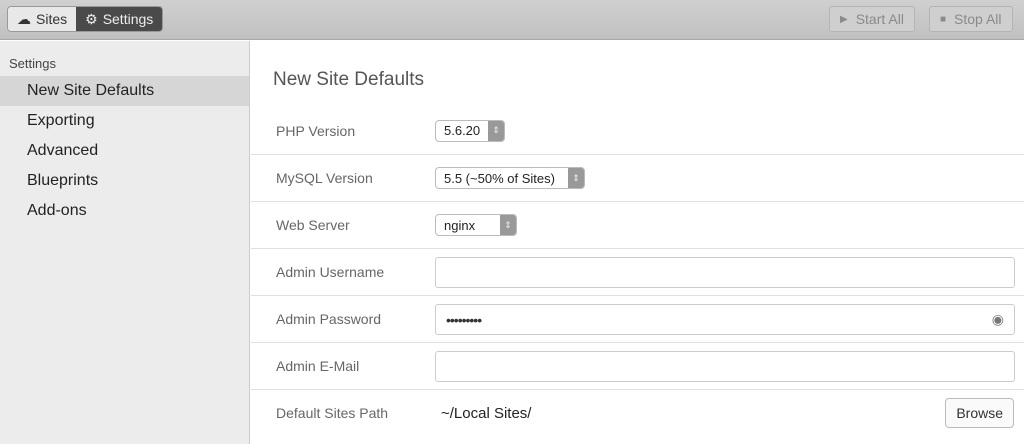 This screenshot has height=444, width=1024. Describe the element at coordinates (637, 130) in the screenshot. I see `php-row: PHP Version 5.6.20 ⇕` at that location.